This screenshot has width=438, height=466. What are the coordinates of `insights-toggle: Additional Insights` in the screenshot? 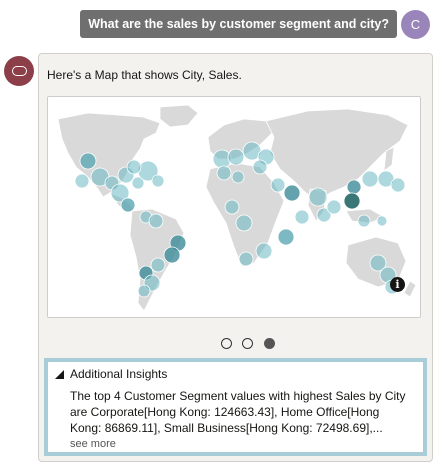 It's located at (111, 374).